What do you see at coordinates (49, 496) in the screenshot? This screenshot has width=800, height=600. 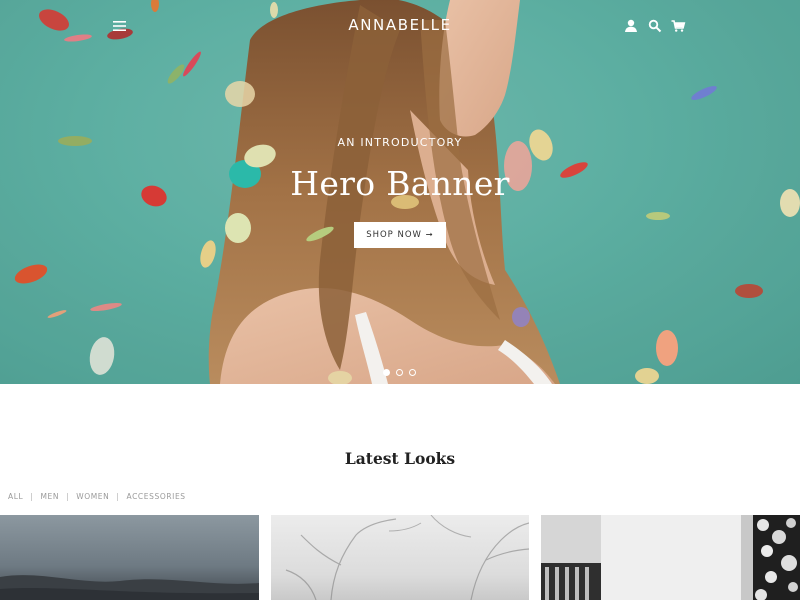 I see `filter-men: MEN` at bounding box center [49, 496].